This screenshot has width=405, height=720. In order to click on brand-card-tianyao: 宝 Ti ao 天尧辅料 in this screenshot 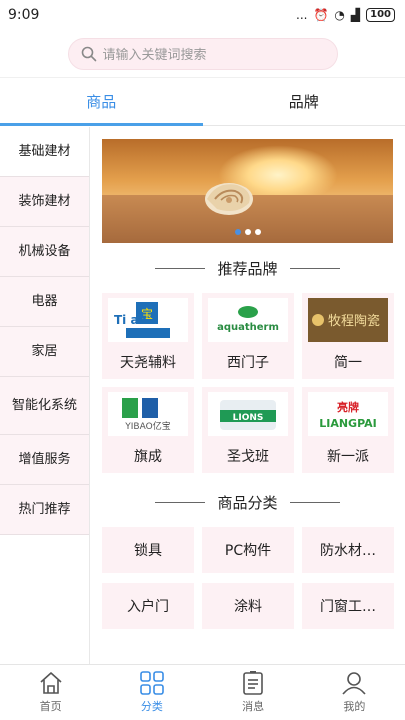, I will do `click(148, 336)`.